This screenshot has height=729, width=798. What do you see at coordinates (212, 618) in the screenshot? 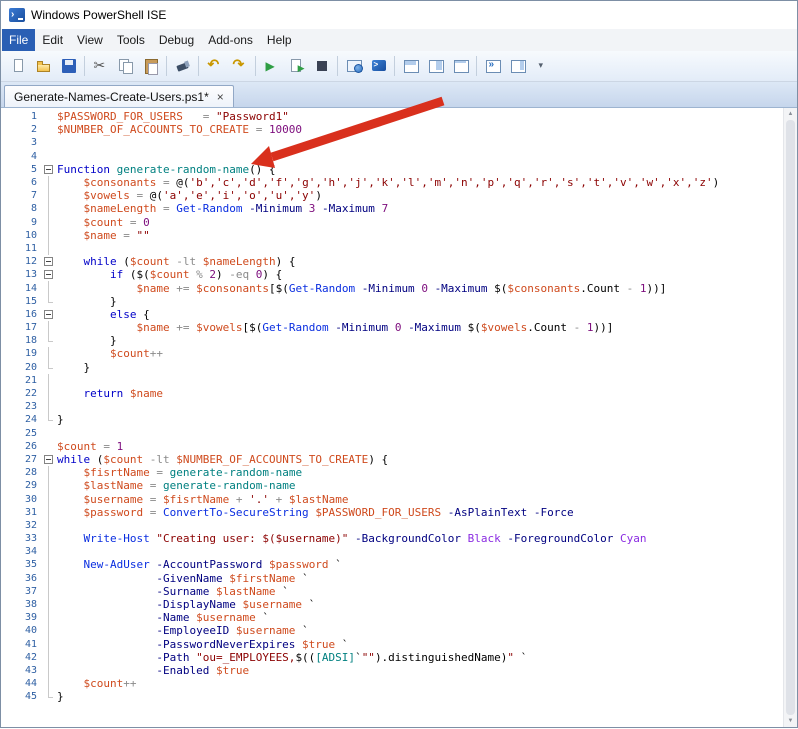
I see `code-text: -Name $username `` at bounding box center [212, 618].